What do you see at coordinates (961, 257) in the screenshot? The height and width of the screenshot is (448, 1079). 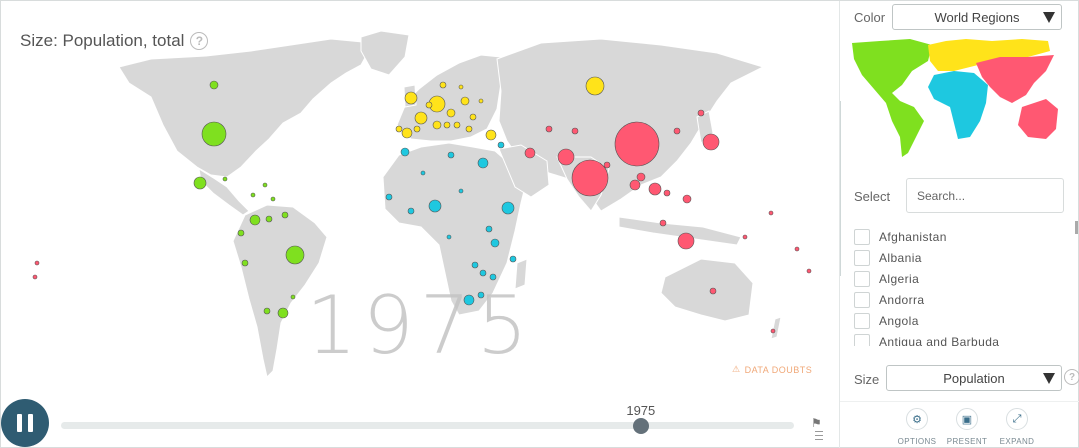 I see `country-list-item: Albania` at bounding box center [961, 257].